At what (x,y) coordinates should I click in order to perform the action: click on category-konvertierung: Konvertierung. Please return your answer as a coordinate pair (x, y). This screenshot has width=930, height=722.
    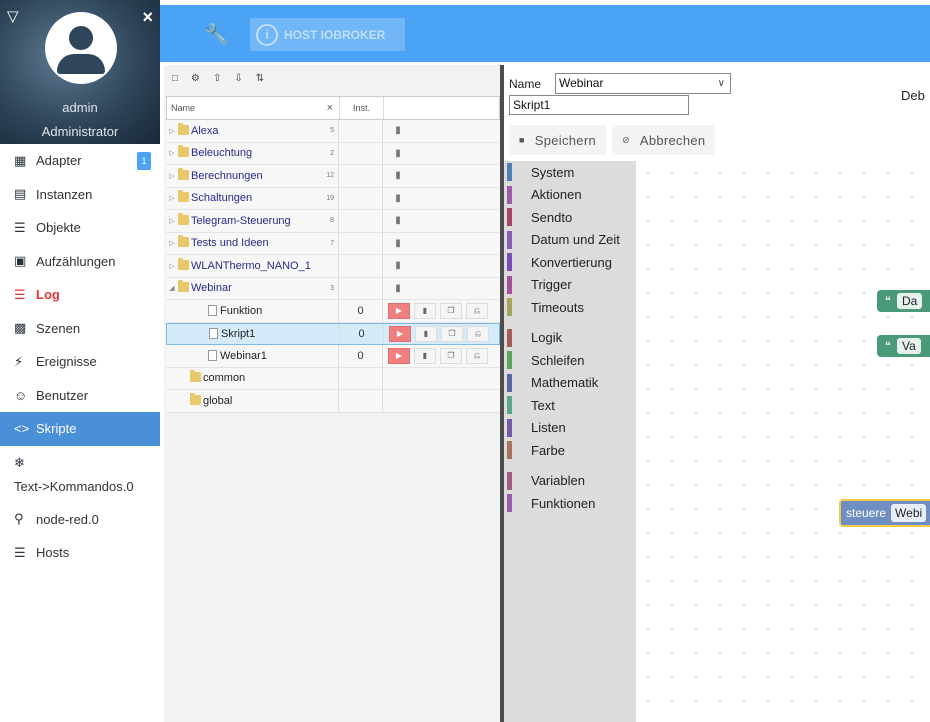
    Looking at the image, I should click on (570, 262).